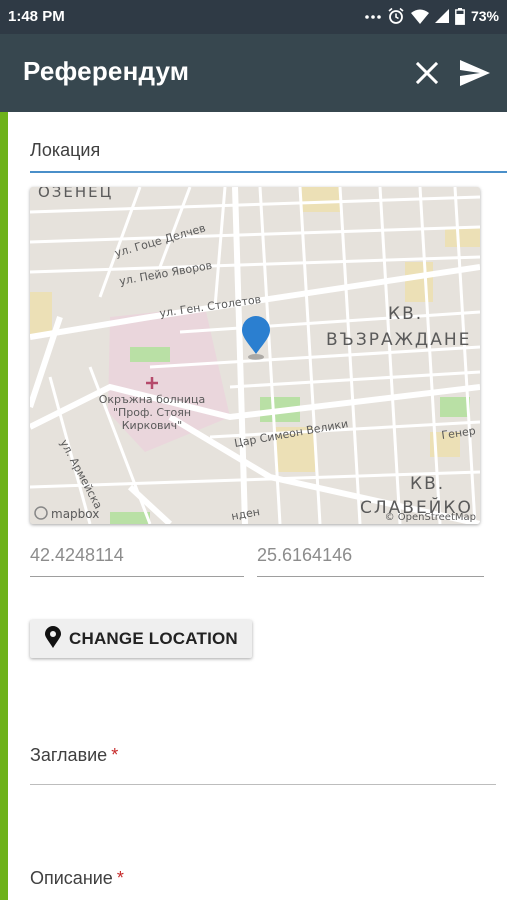 The height and width of the screenshot is (900, 507). Describe the element at coordinates (152, 412) in the screenshot. I see `map-label-hospital: "Проф. Стоян` at that location.